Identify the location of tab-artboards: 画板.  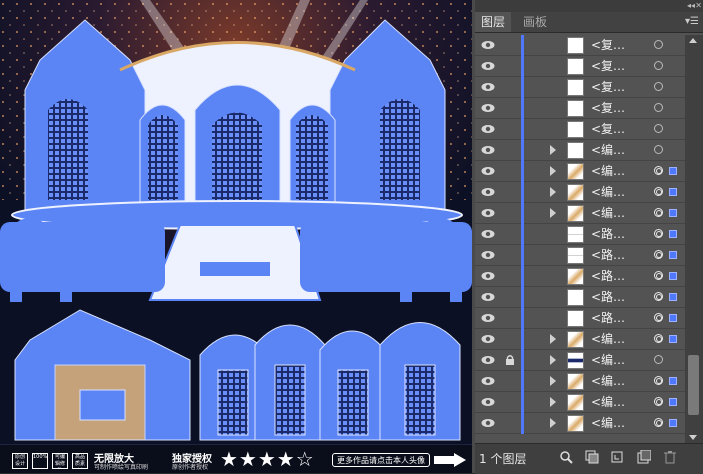
(535, 22).